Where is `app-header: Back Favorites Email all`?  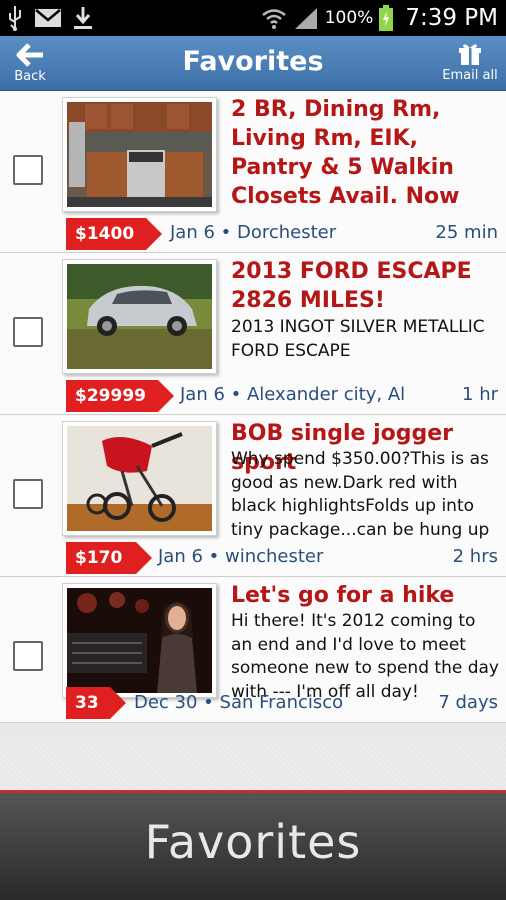 app-header: Back Favorites Email all is located at coordinates (253, 63).